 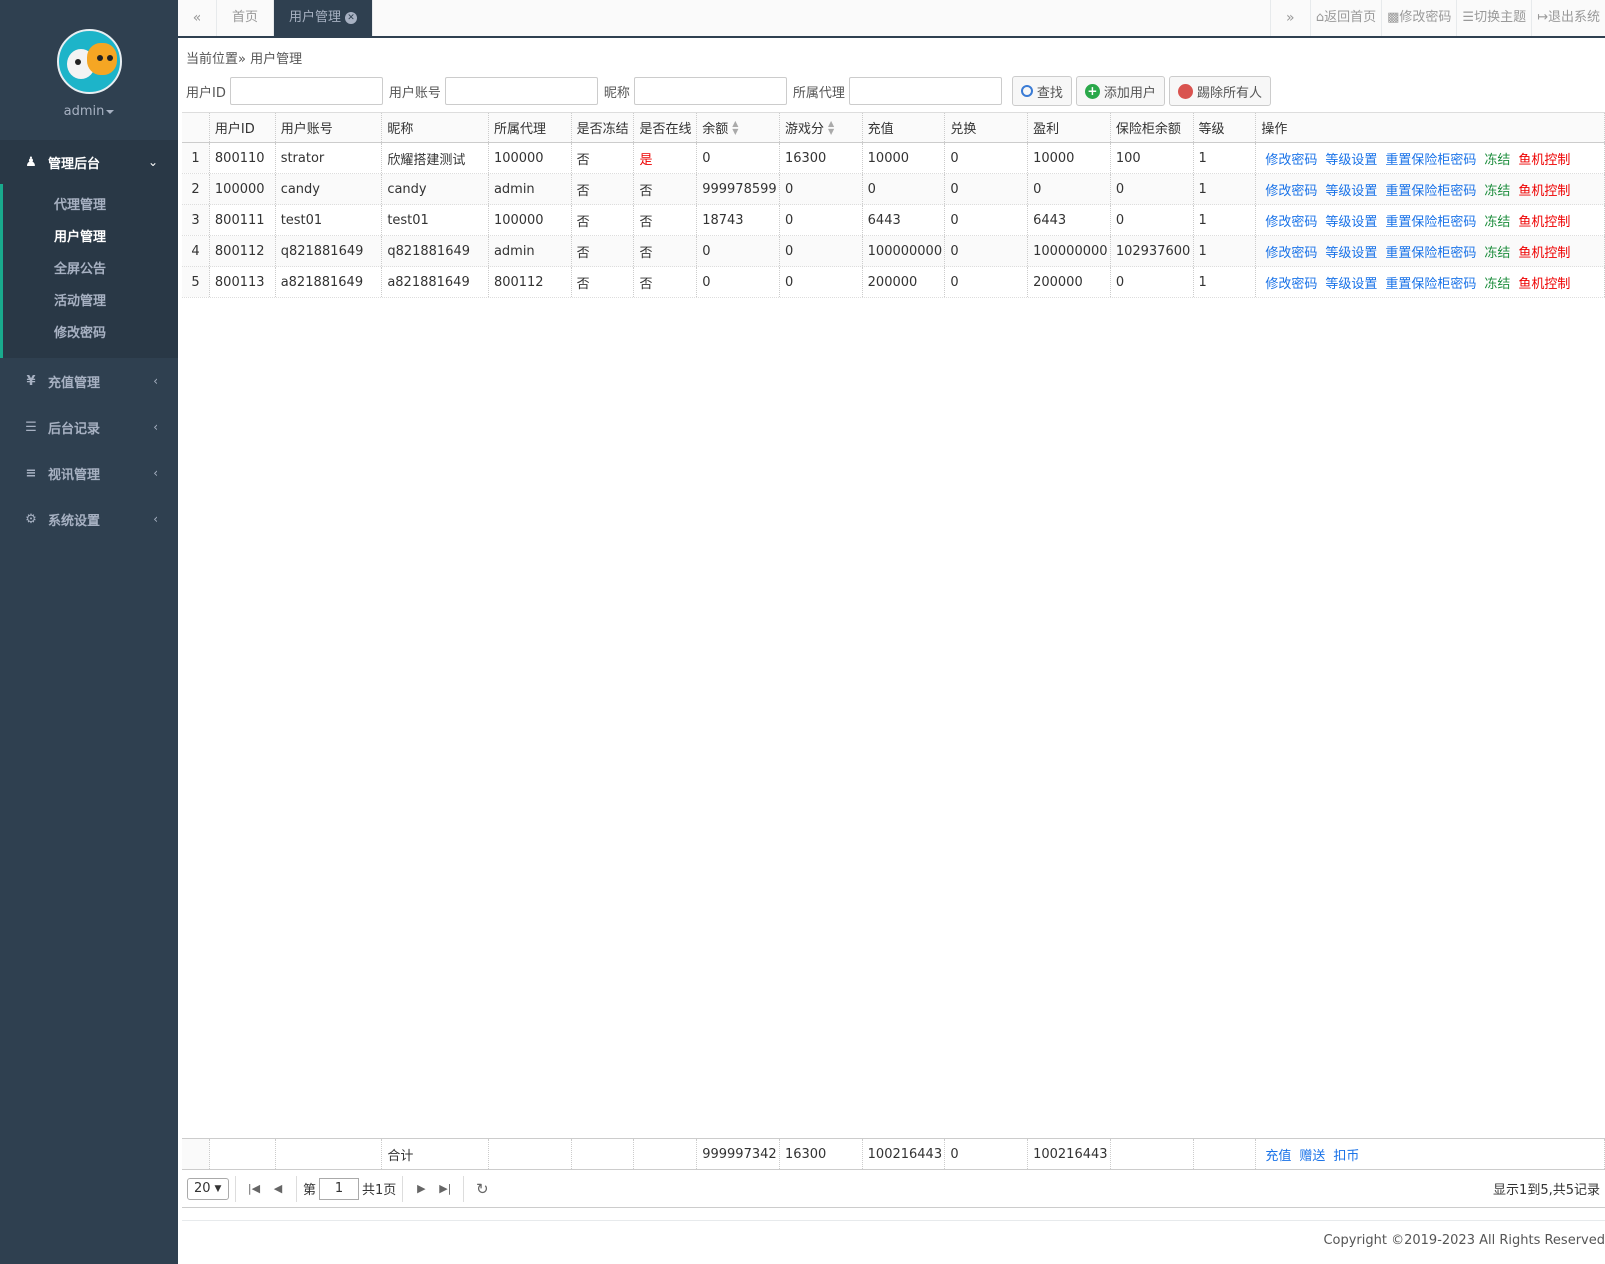 What do you see at coordinates (278, 1189) in the screenshot?
I see `prev-page-button: ◀` at bounding box center [278, 1189].